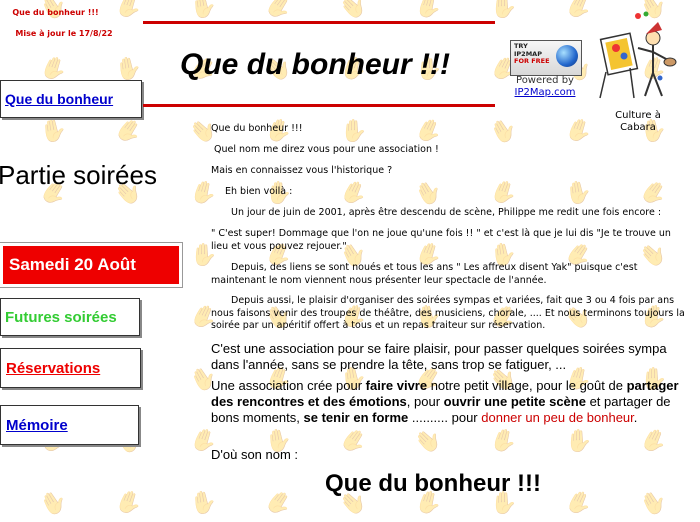 The width and height of the screenshot is (700, 522). Describe the element at coordinates (319, 22) in the screenshot. I see `header-divider-top` at that location.